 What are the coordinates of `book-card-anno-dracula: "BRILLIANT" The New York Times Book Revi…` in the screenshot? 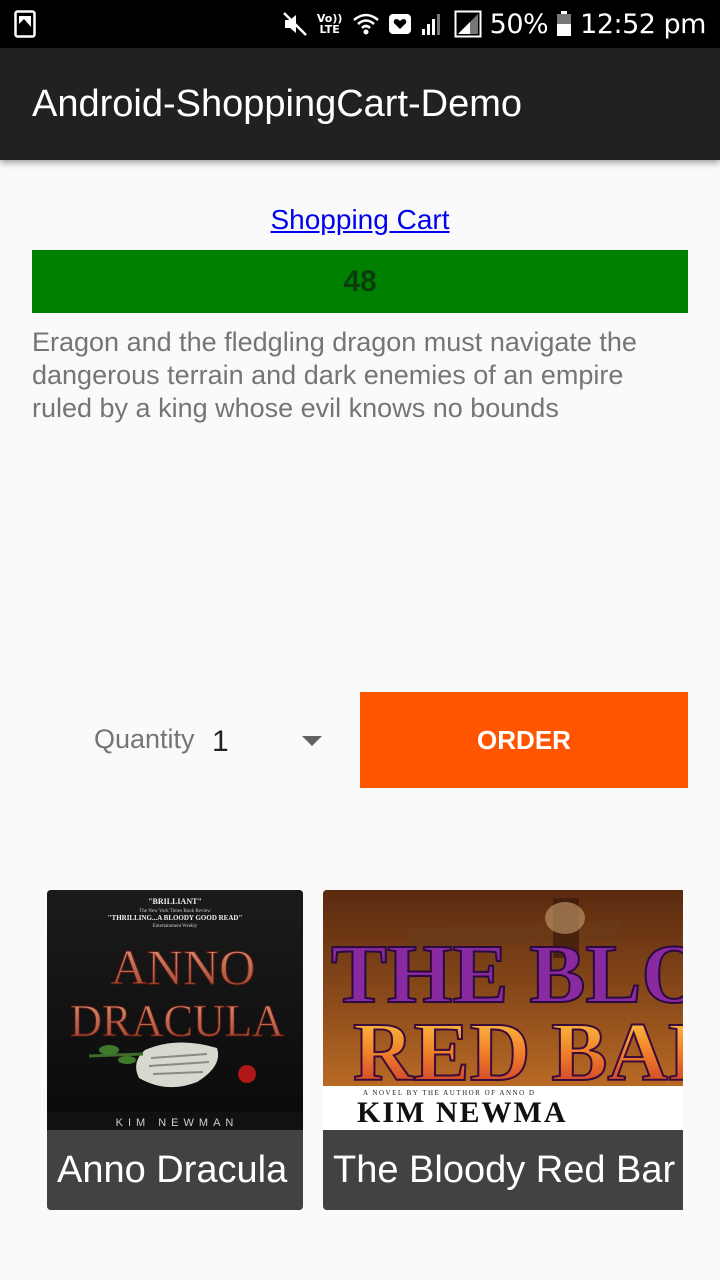 It's located at (175, 1050).